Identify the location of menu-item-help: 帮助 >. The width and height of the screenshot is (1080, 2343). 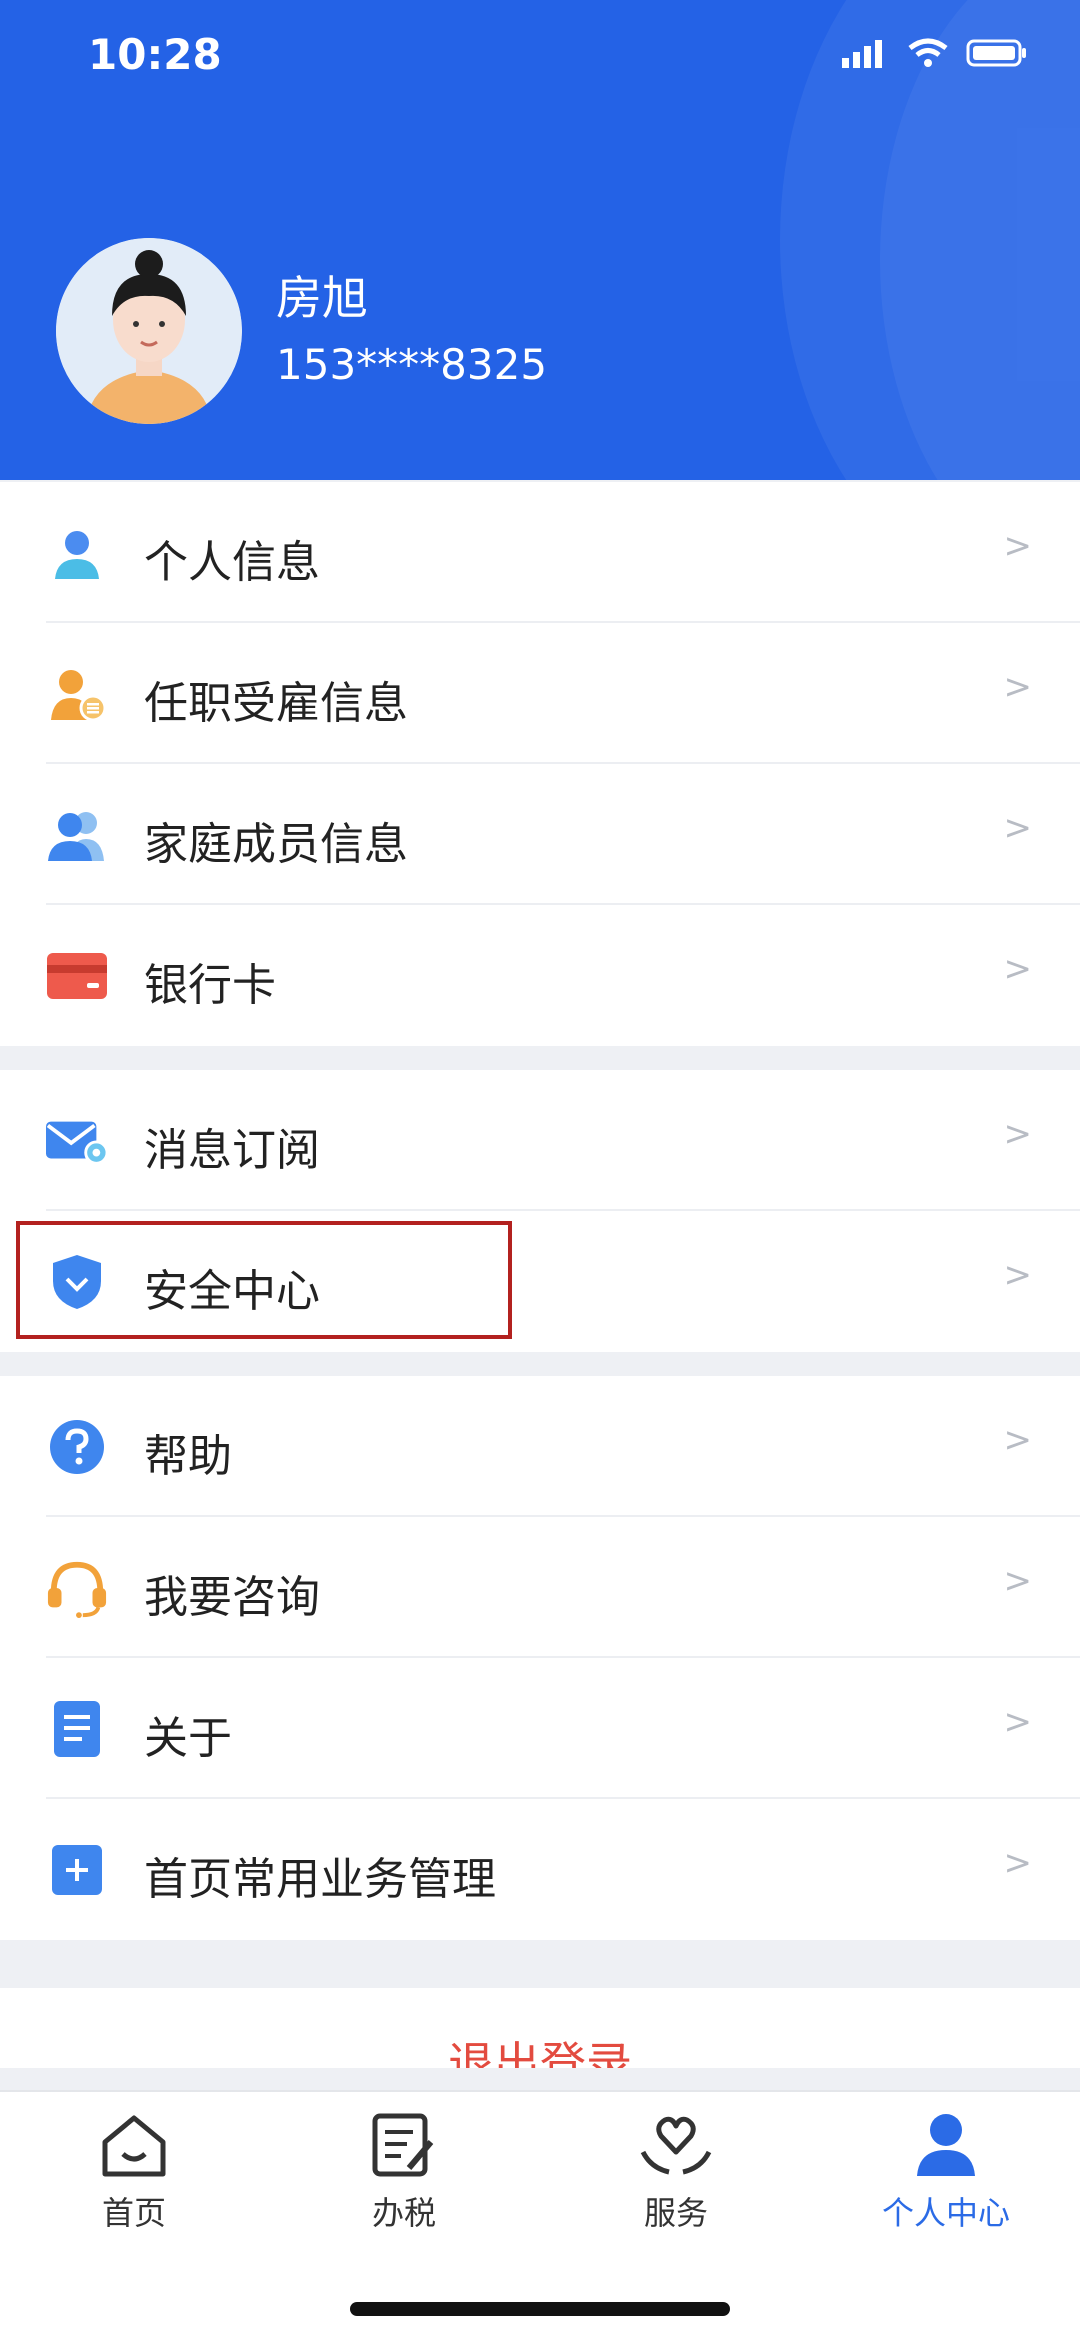
(540, 1446).